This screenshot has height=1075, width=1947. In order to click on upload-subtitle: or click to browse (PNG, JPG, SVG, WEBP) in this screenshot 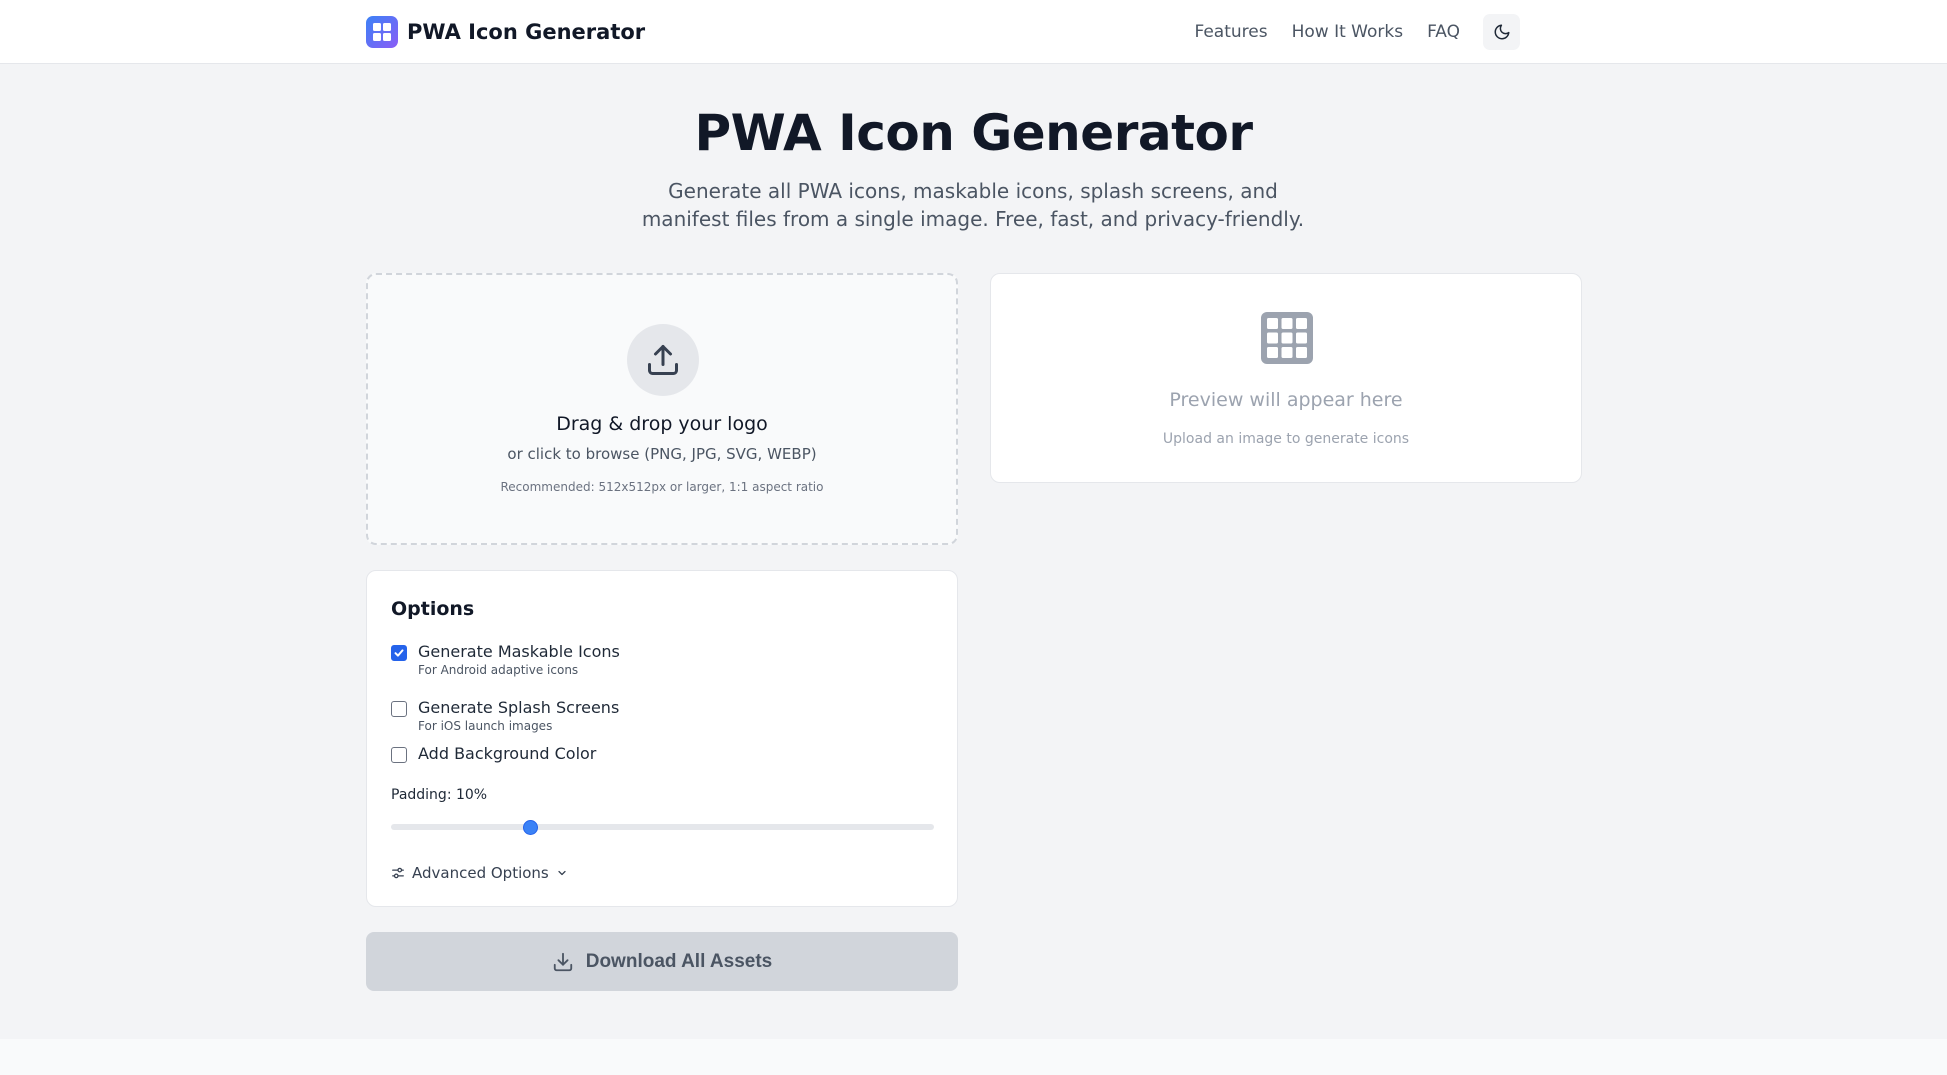, I will do `click(662, 454)`.